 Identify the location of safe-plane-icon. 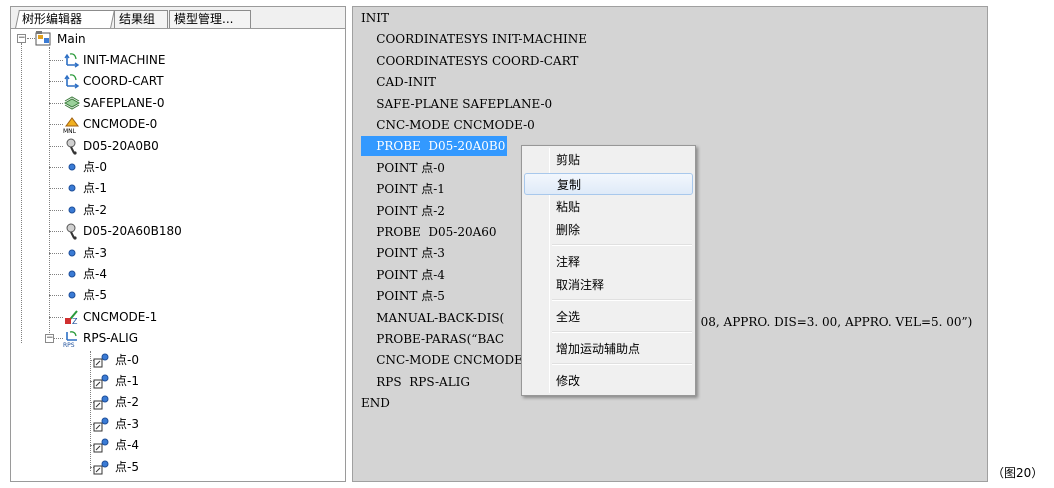
(72, 103).